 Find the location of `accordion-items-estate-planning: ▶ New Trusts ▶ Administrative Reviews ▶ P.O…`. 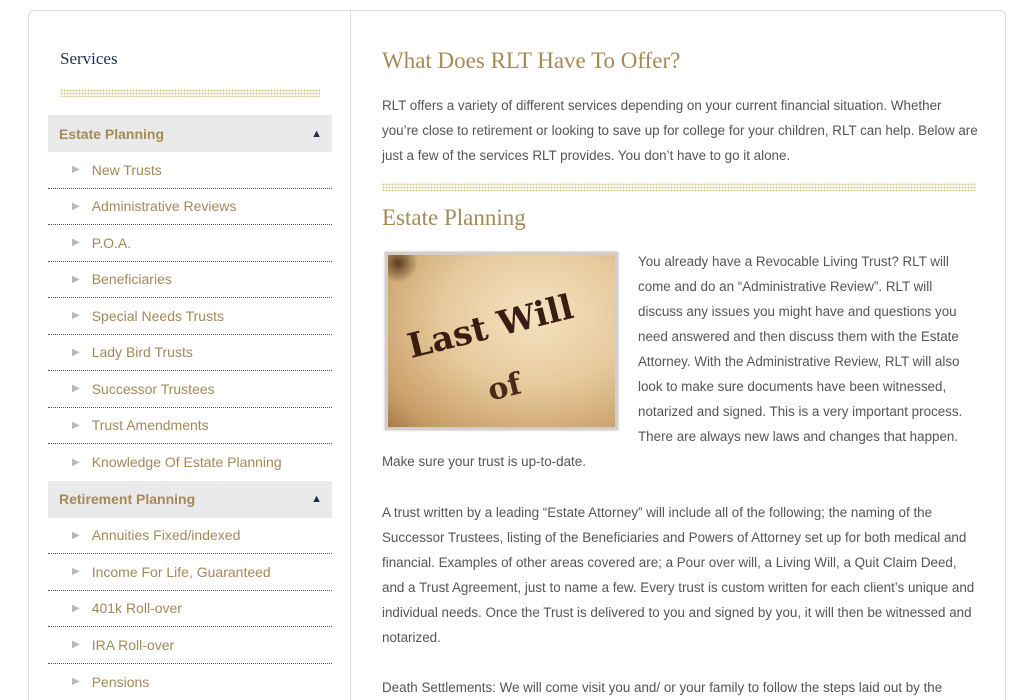

accordion-items-estate-planning: ▶ New Trusts ▶ Administrative Reviews ▶ P.O… is located at coordinates (190, 316).